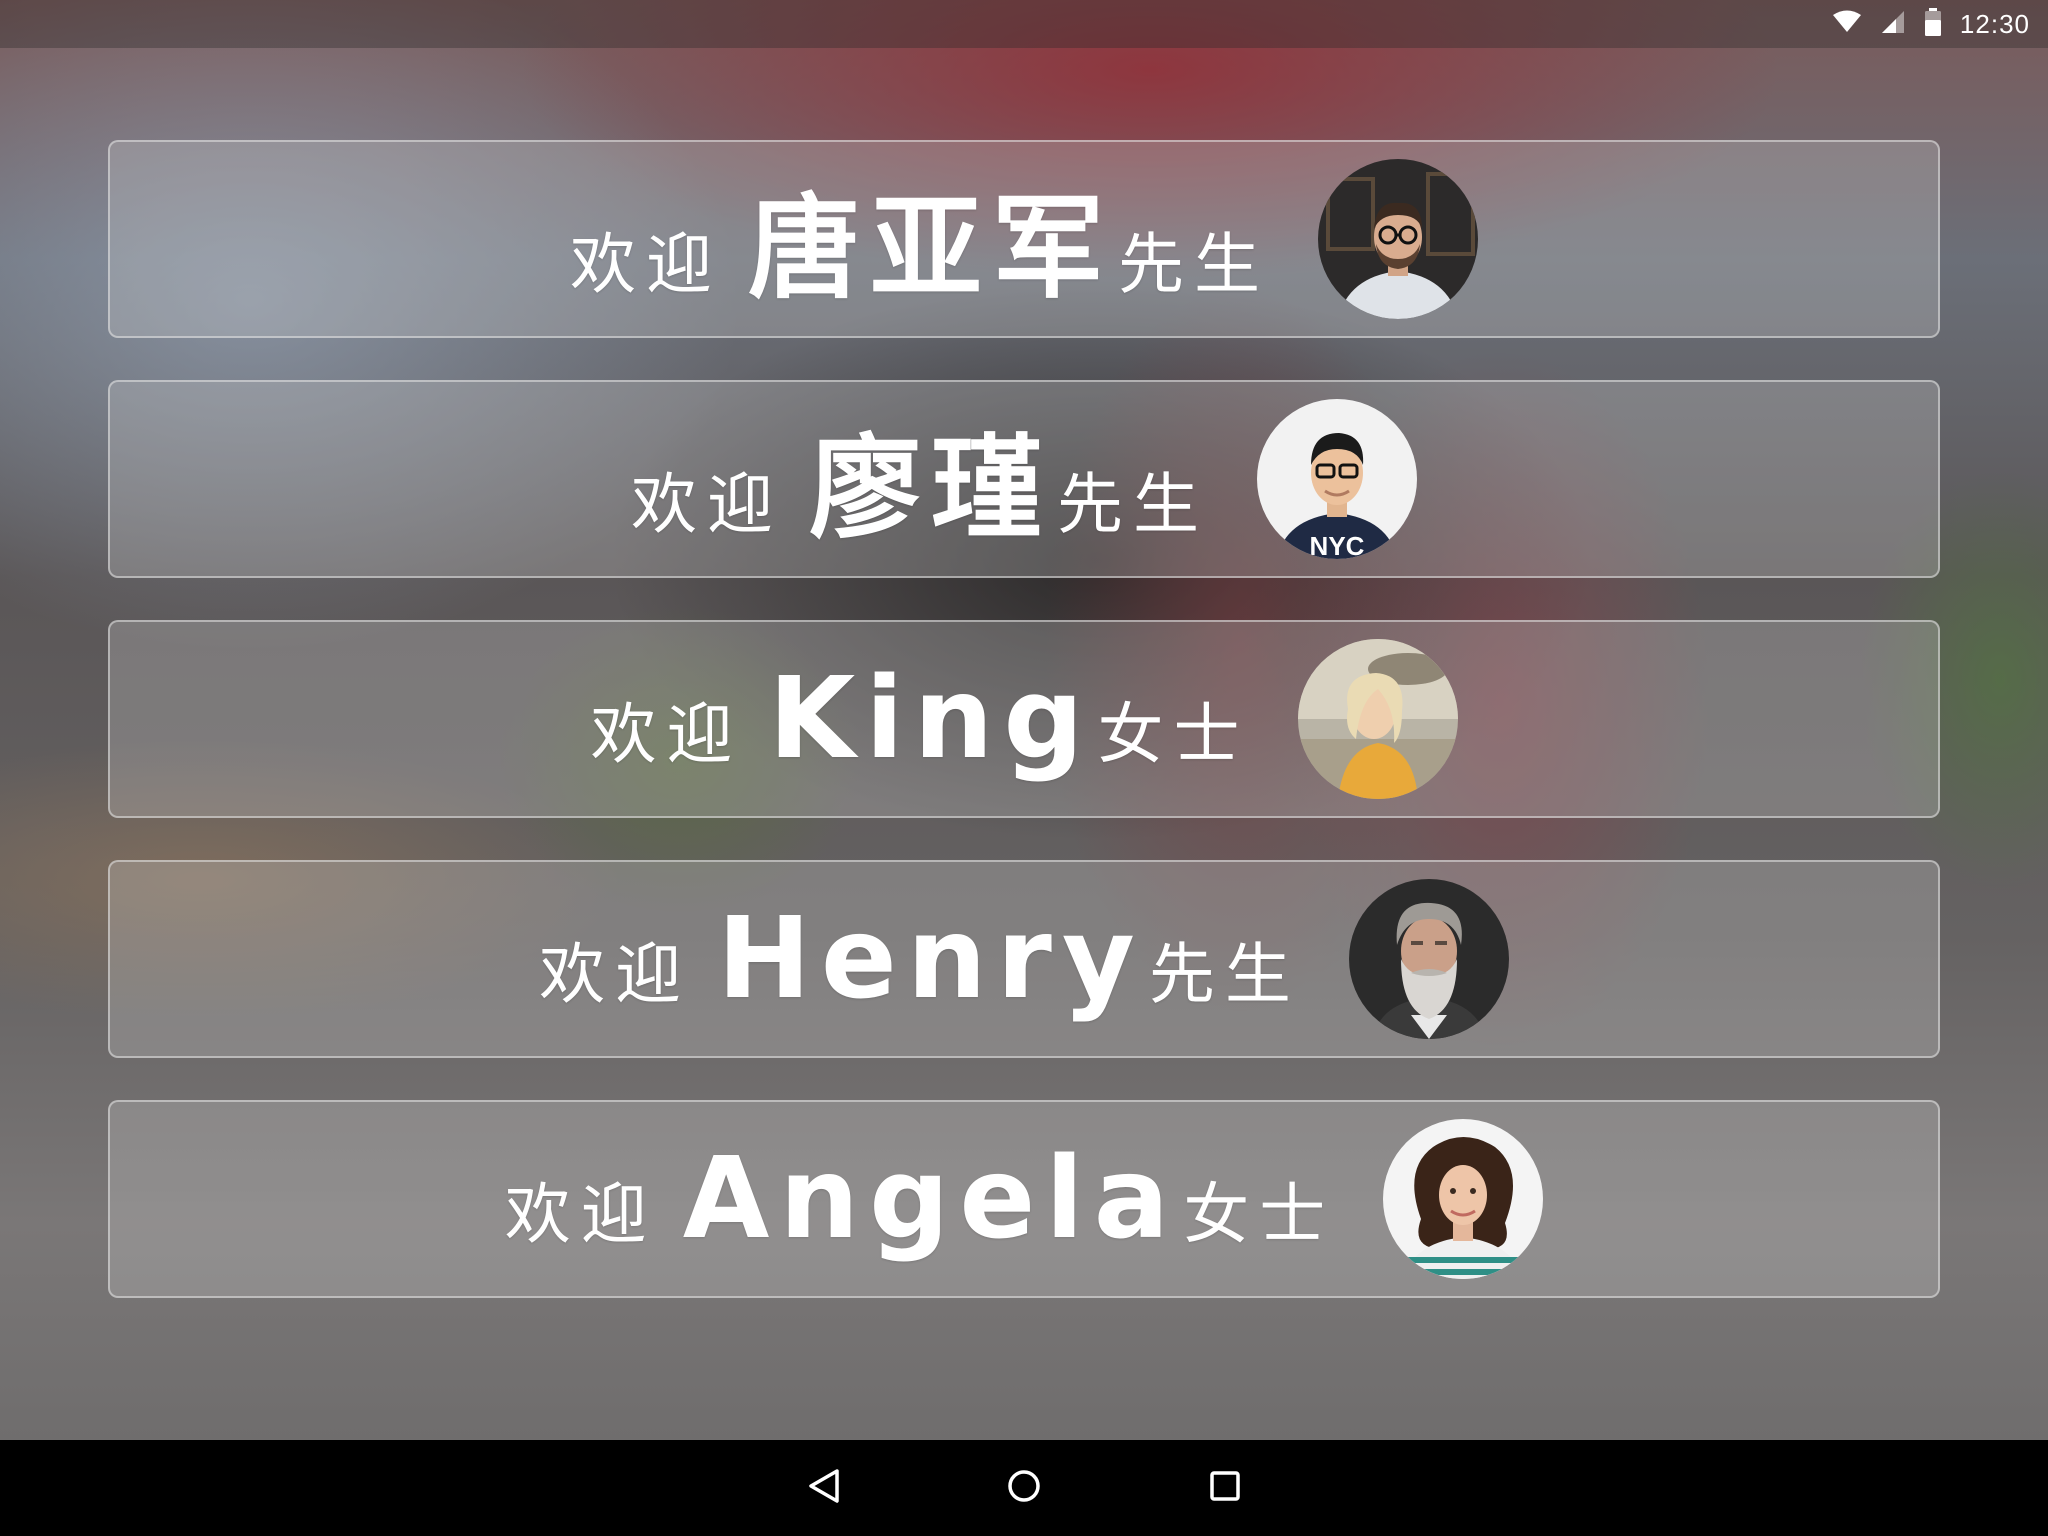  I want to click on welcome-card: 欢迎 King 女士, so click(1024, 719).